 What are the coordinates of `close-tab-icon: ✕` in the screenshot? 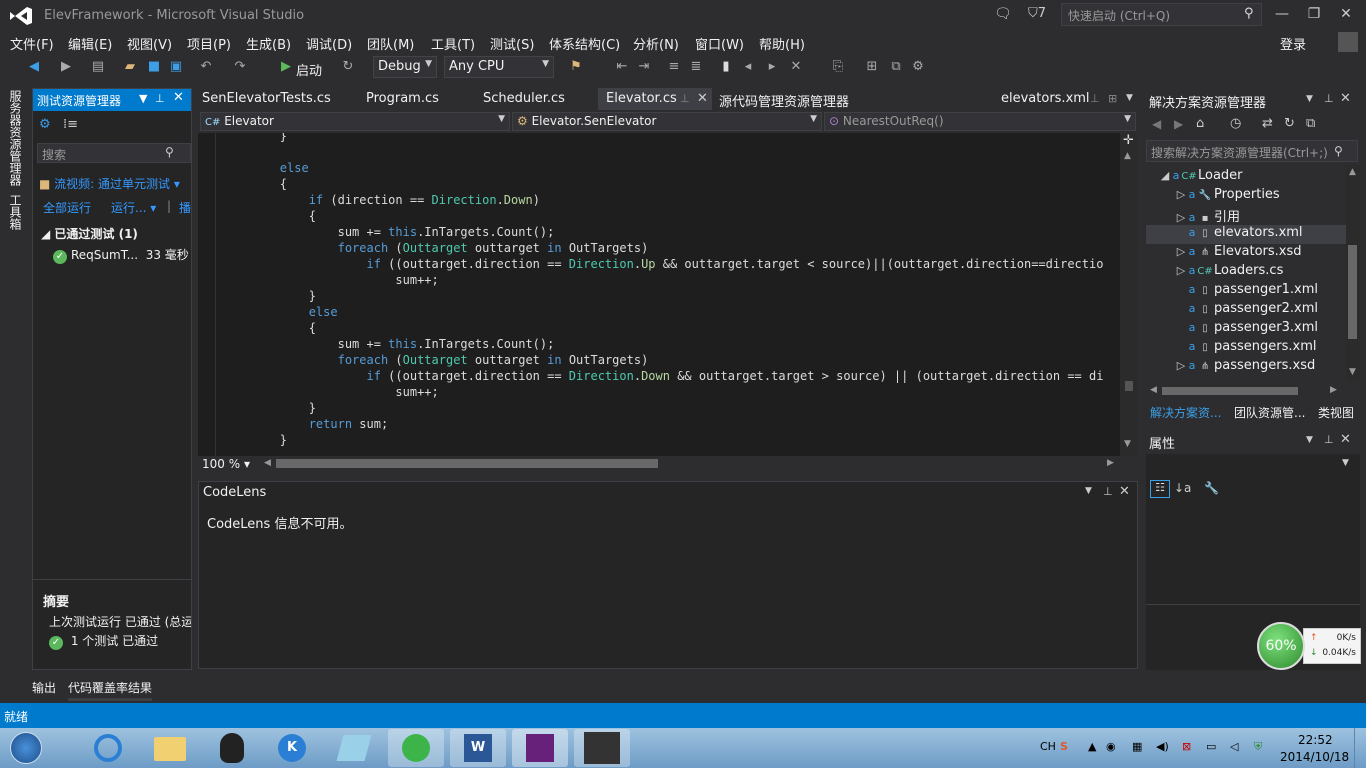 It's located at (702, 98).